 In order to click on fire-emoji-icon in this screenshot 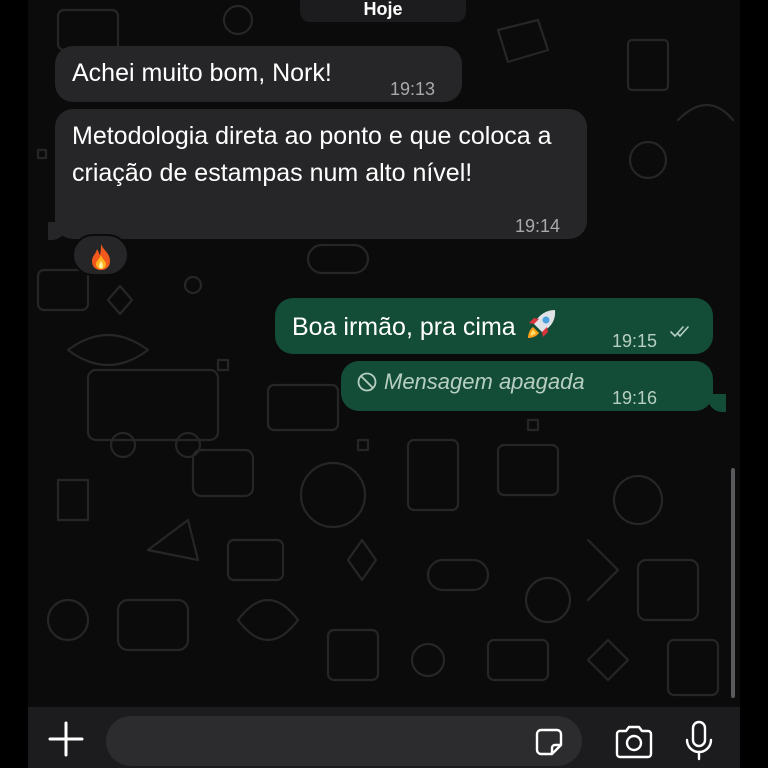, I will do `click(100, 257)`.